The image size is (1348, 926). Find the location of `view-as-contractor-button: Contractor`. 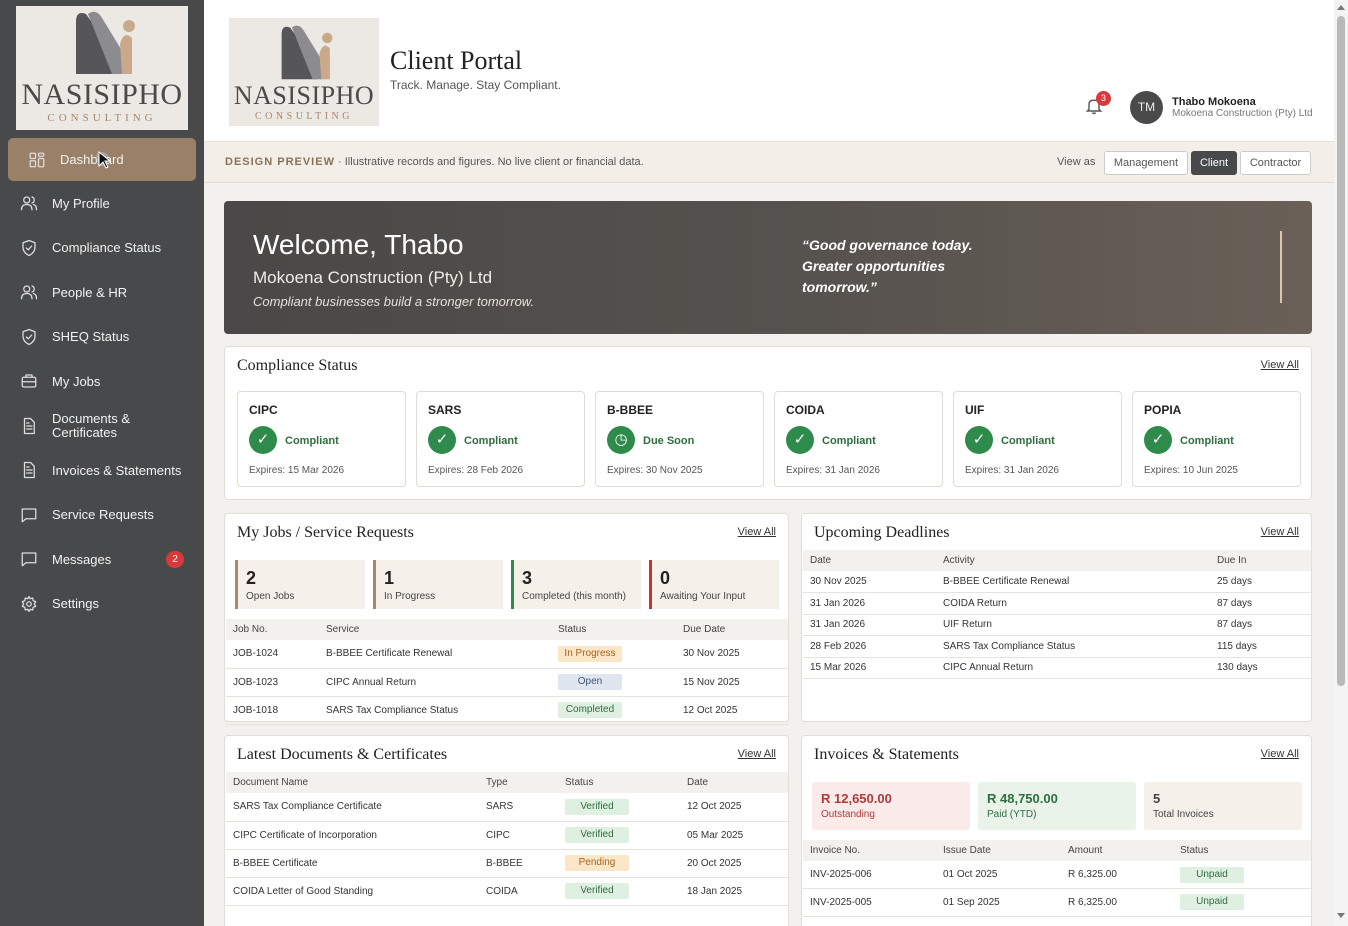

view-as-contractor-button: Contractor is located at coordinates (1275, 163).